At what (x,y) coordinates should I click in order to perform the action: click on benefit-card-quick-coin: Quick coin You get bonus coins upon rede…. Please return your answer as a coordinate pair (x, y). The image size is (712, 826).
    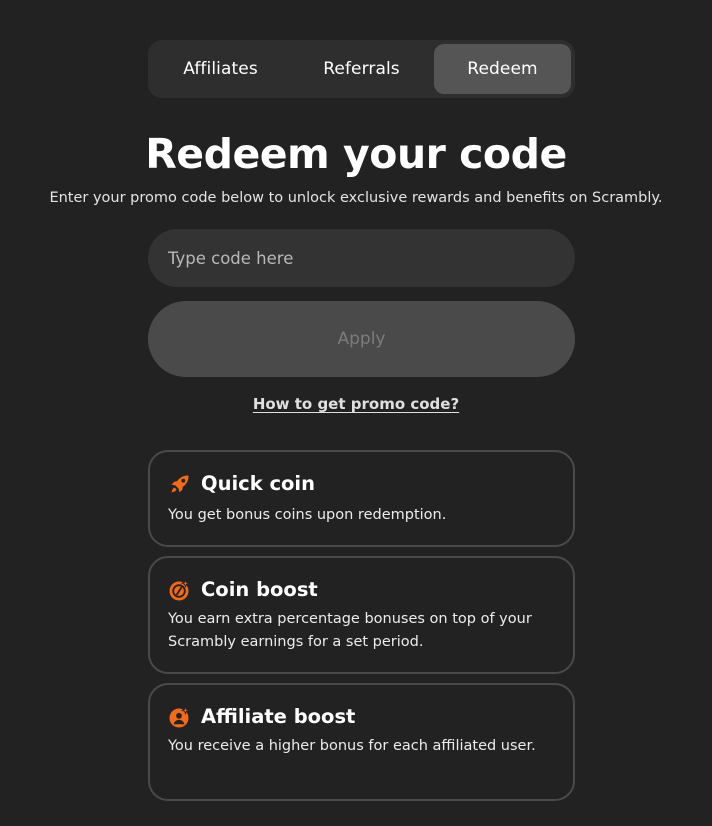
    Looking at the image, I should click on (361, 498).